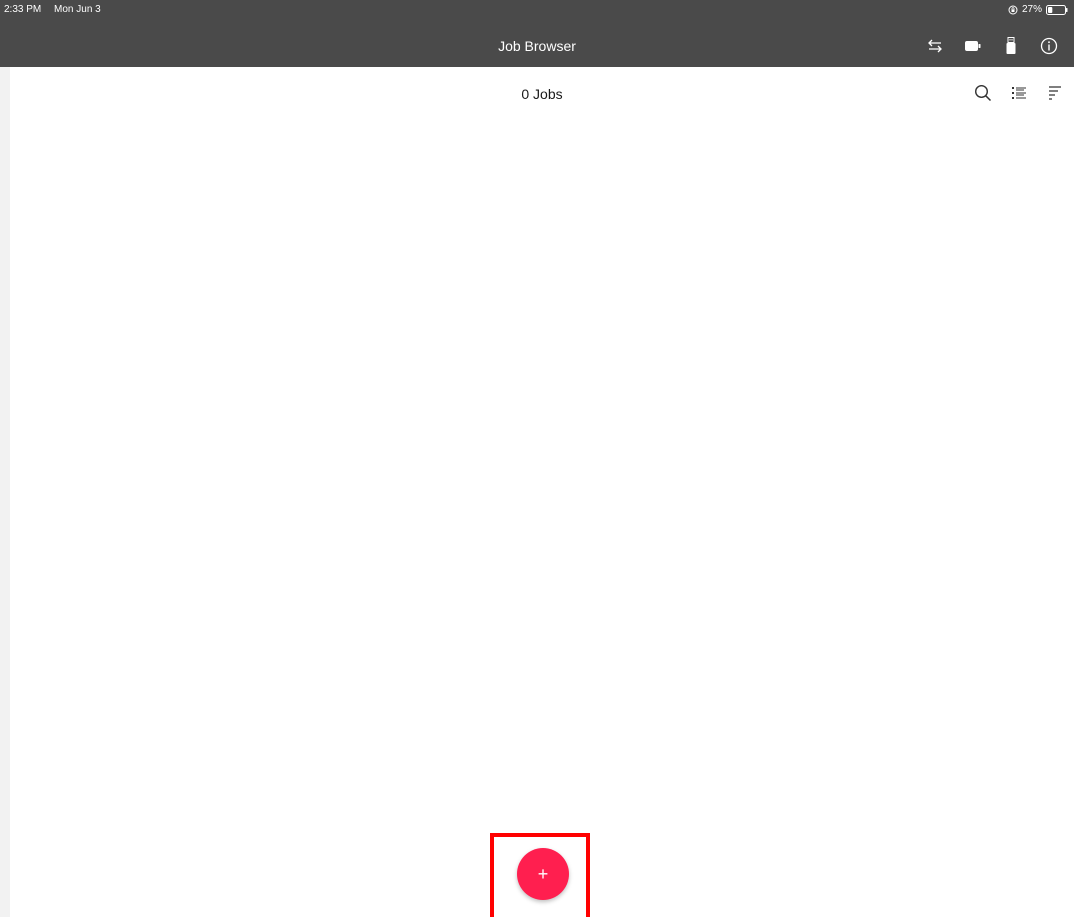 The height and width of the screenshot is (917, 1074). Describe the element at coordinates (52, 9) in the screenshot. I see `status-bar-left: 2:33 PM Mon Jun 3` at that location.